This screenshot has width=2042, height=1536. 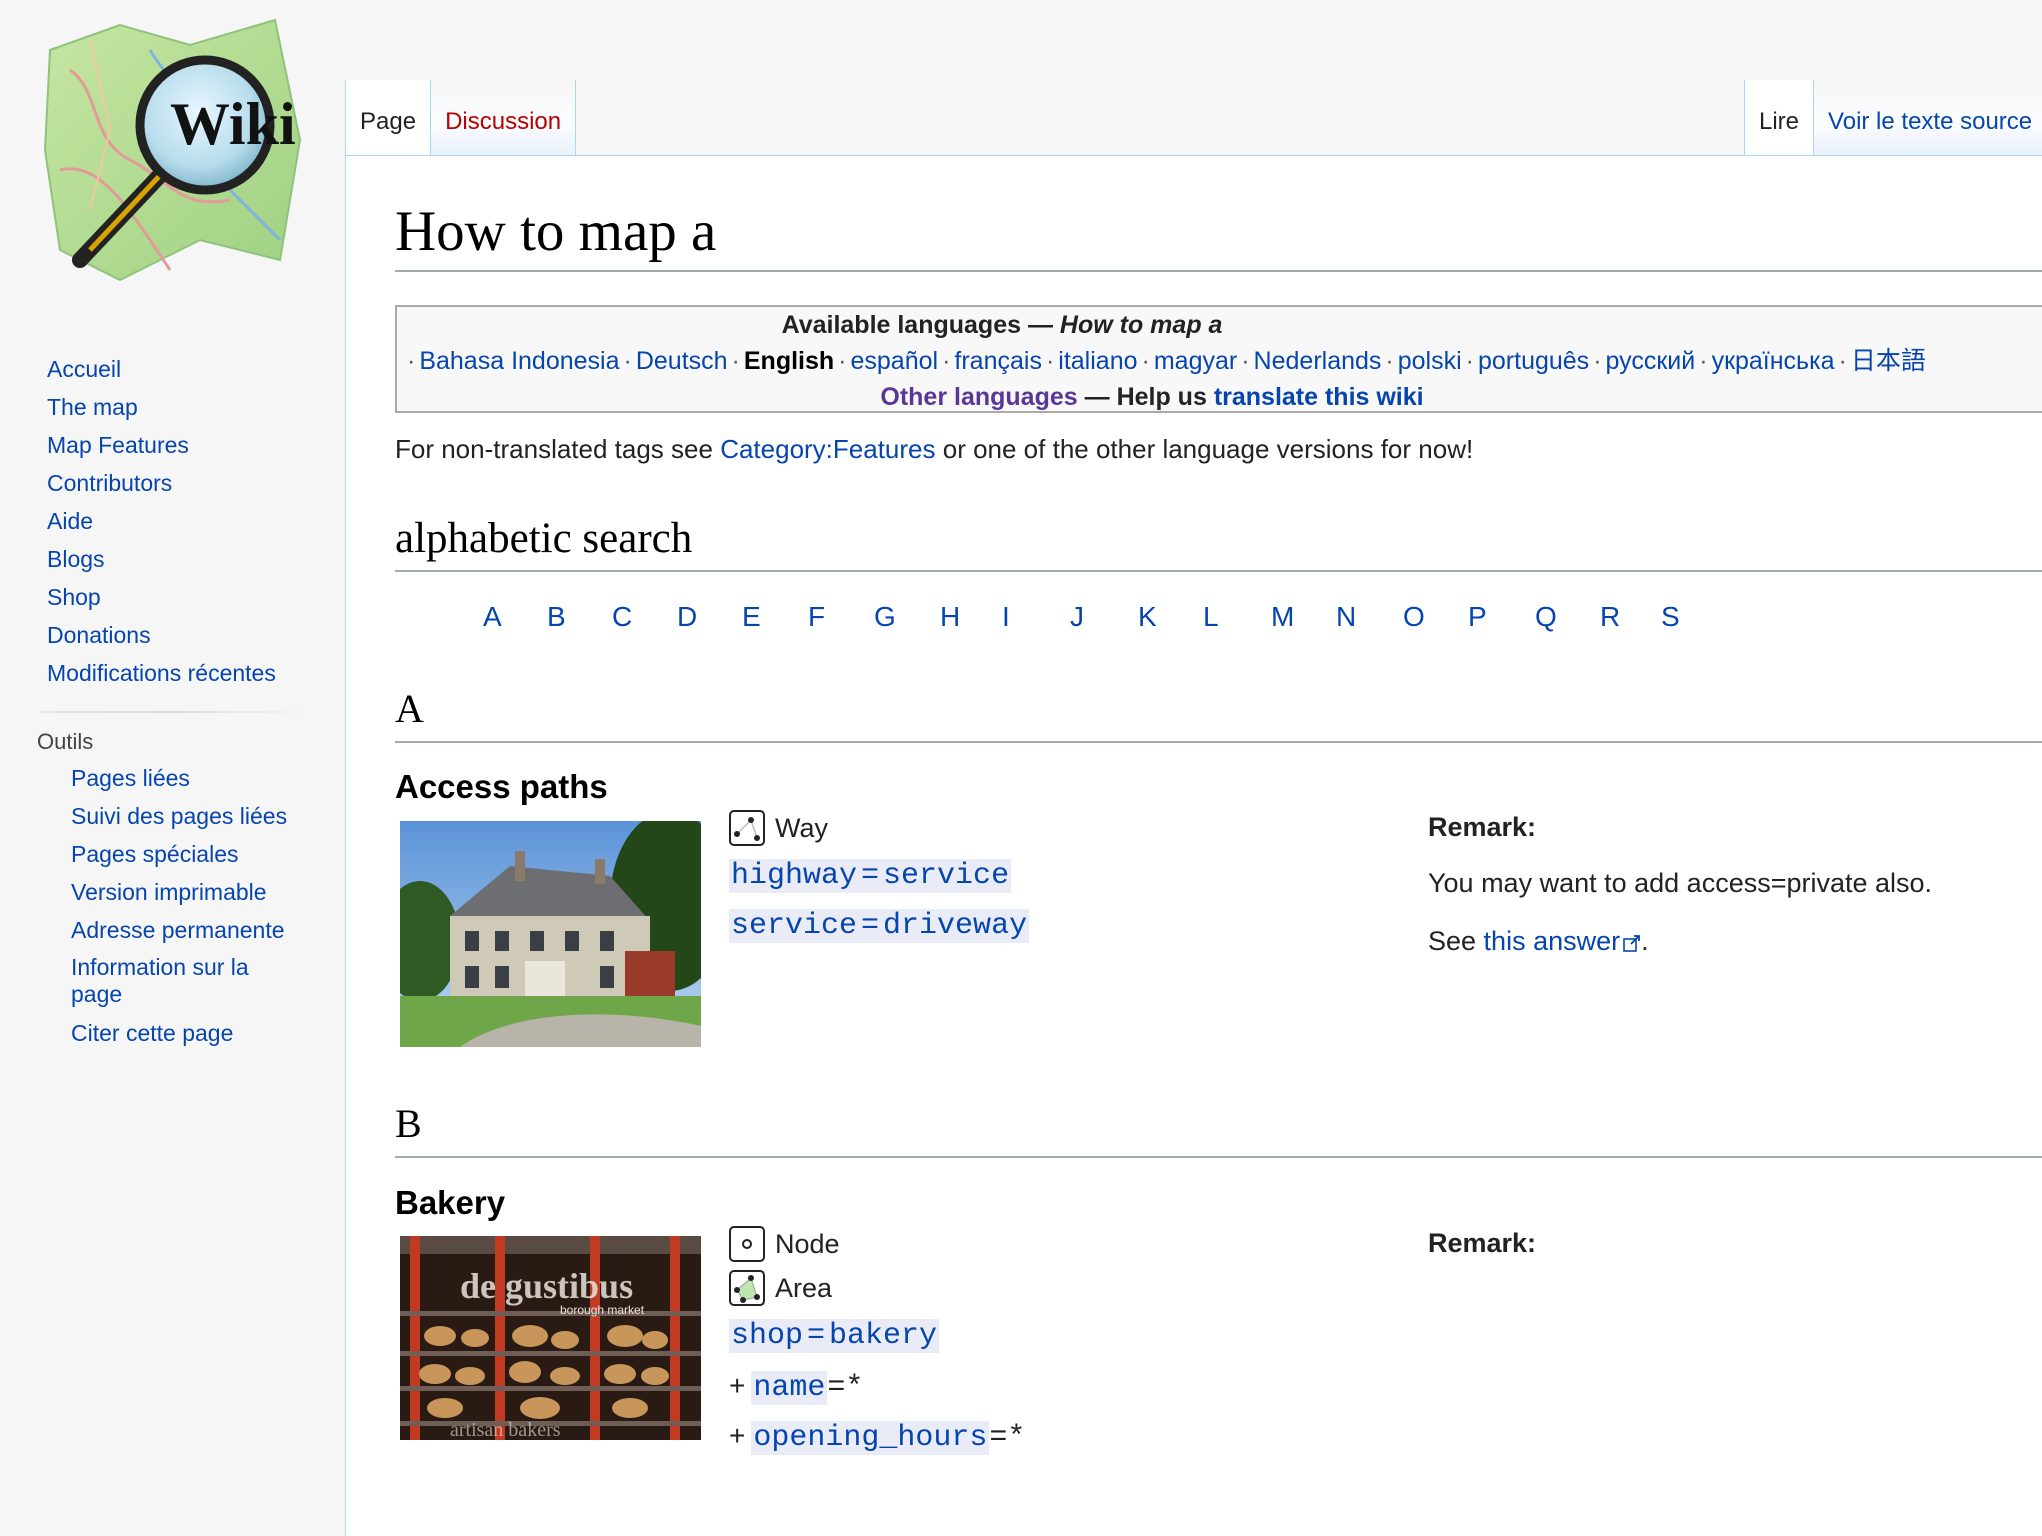 What do you see at coordinates (778, 828) in the screenshot?
I see `element-type-way: Way` at bounding box center [778, 828].